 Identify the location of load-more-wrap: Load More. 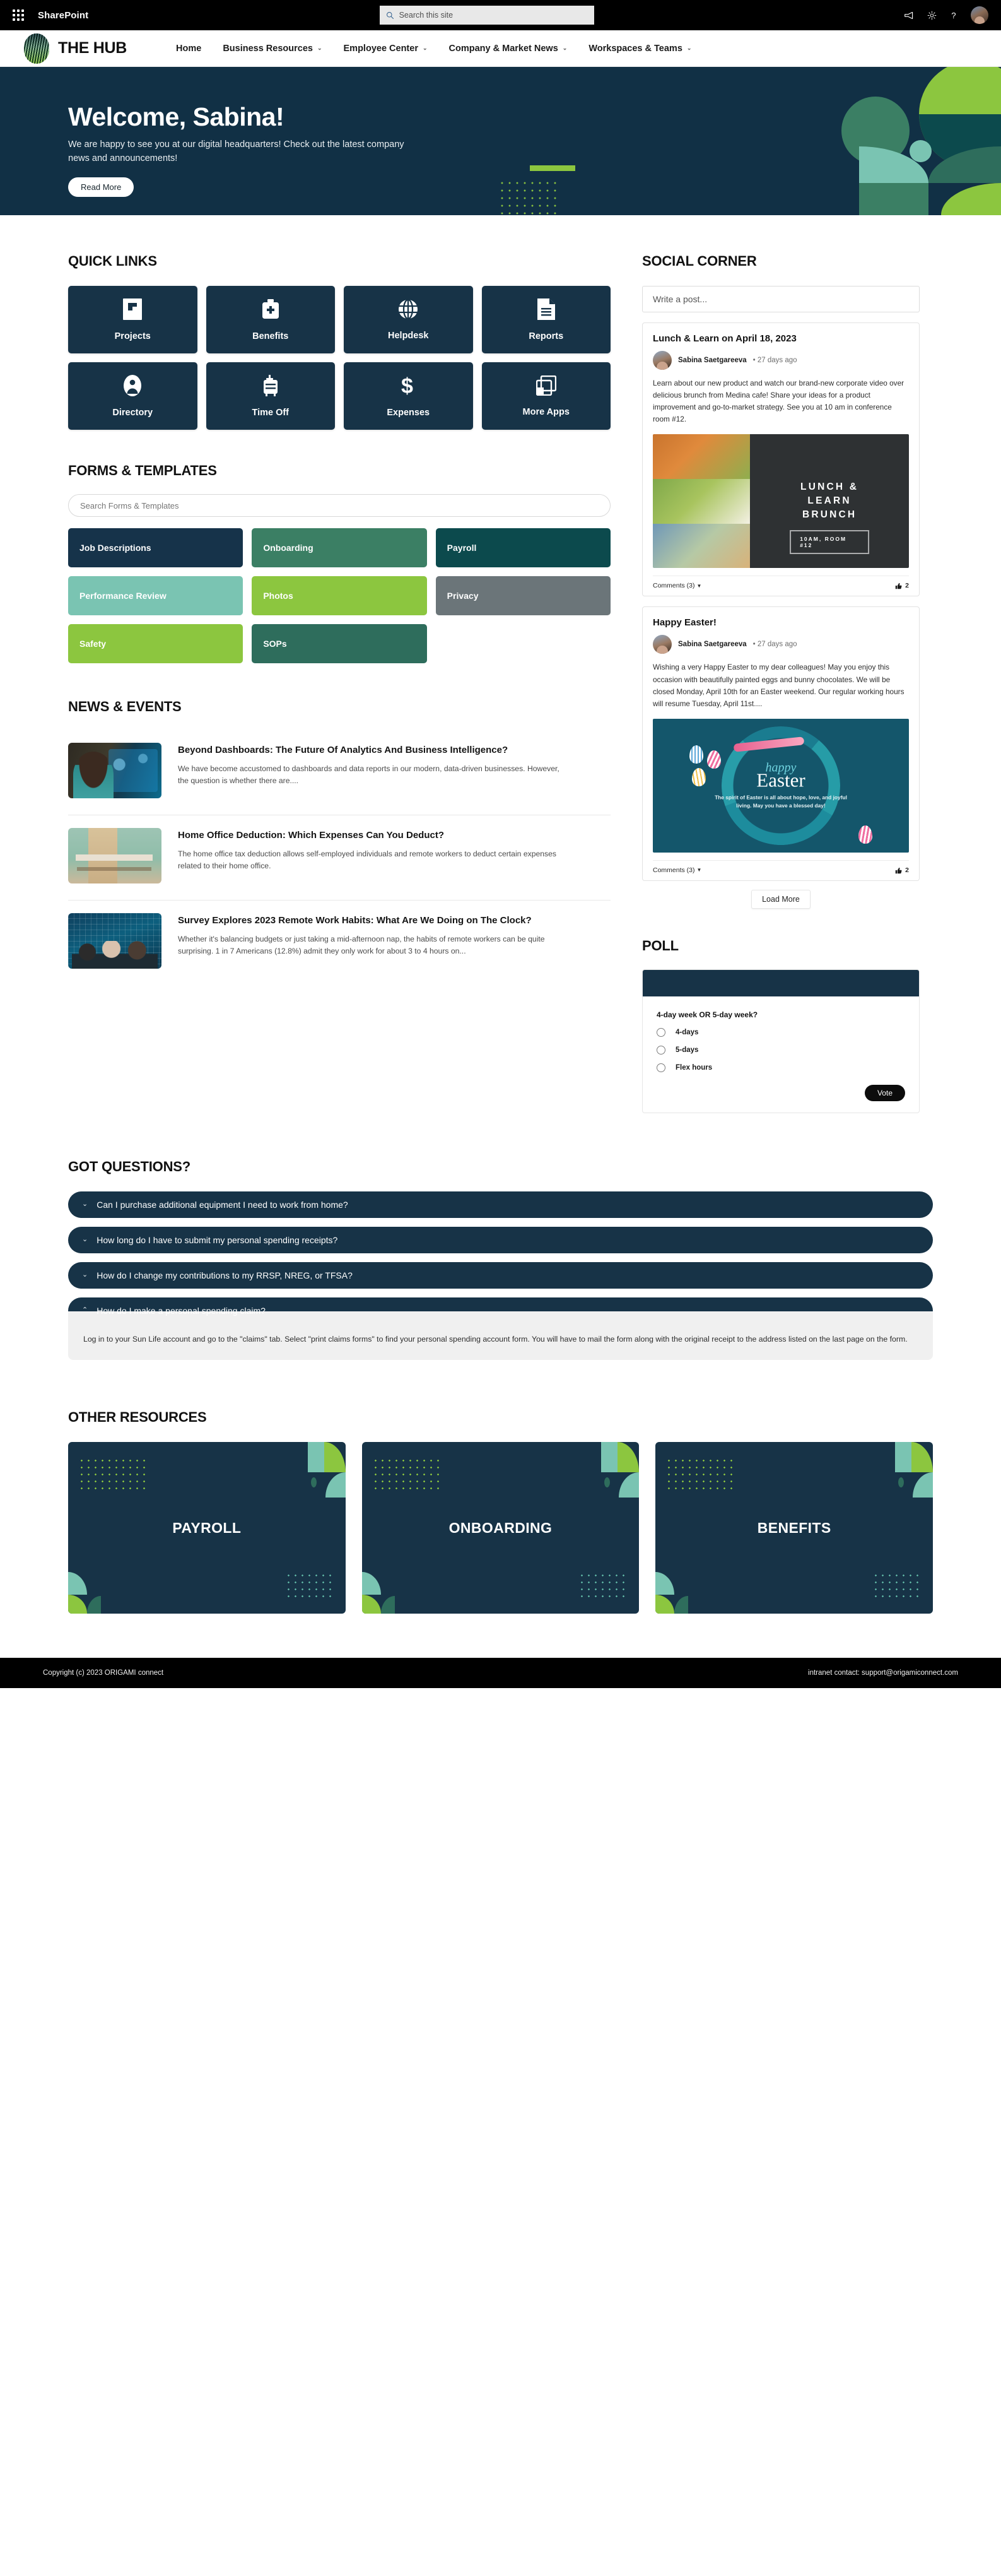
(781, 899).